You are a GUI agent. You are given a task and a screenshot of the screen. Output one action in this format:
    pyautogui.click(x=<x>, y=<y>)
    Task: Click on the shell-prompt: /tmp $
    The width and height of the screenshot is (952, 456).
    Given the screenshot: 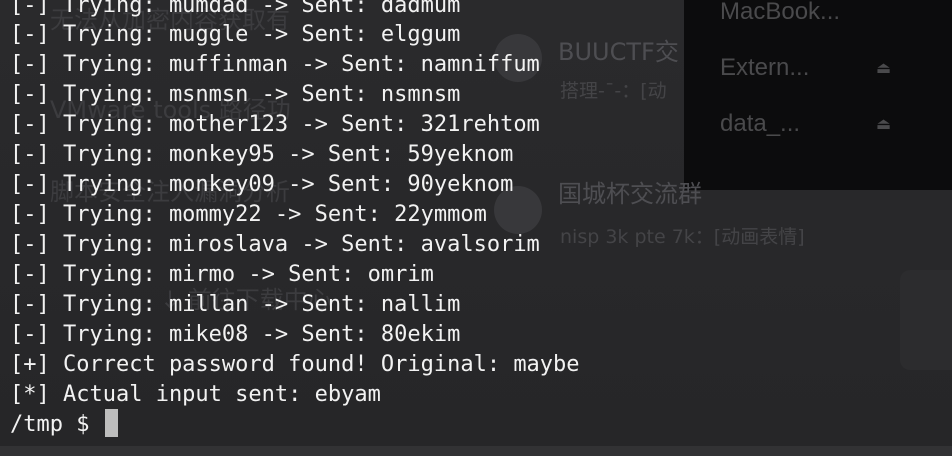 What is the action you would take?
    pyautogui.click(x=64, y=424)
    